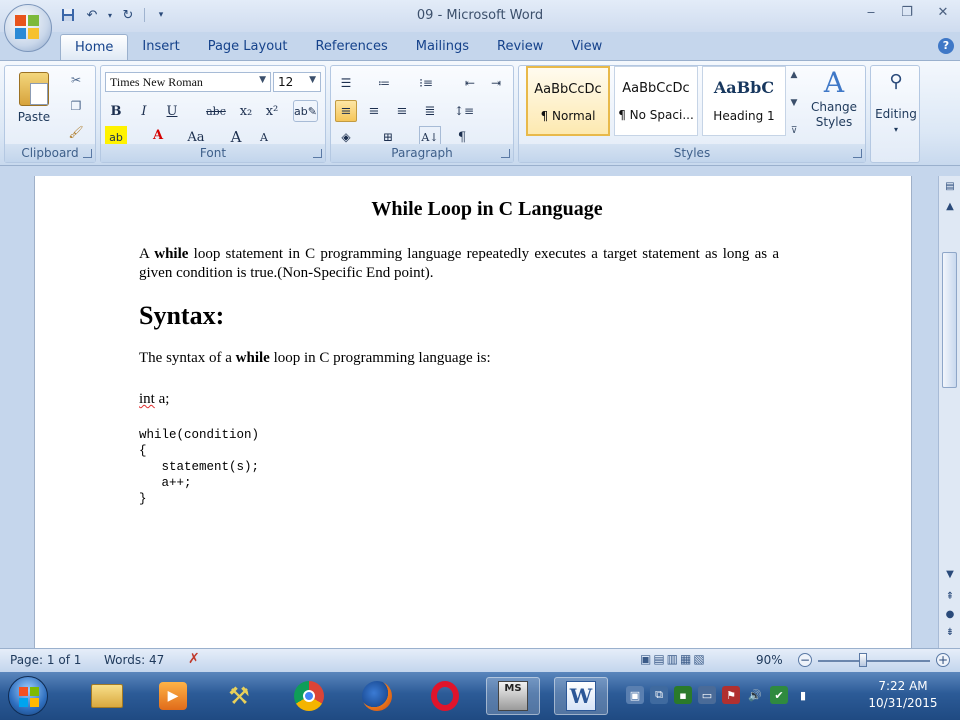 The image size is (960, 720). I want to click on gallery-down-icon: ▼, so click(794, 103).